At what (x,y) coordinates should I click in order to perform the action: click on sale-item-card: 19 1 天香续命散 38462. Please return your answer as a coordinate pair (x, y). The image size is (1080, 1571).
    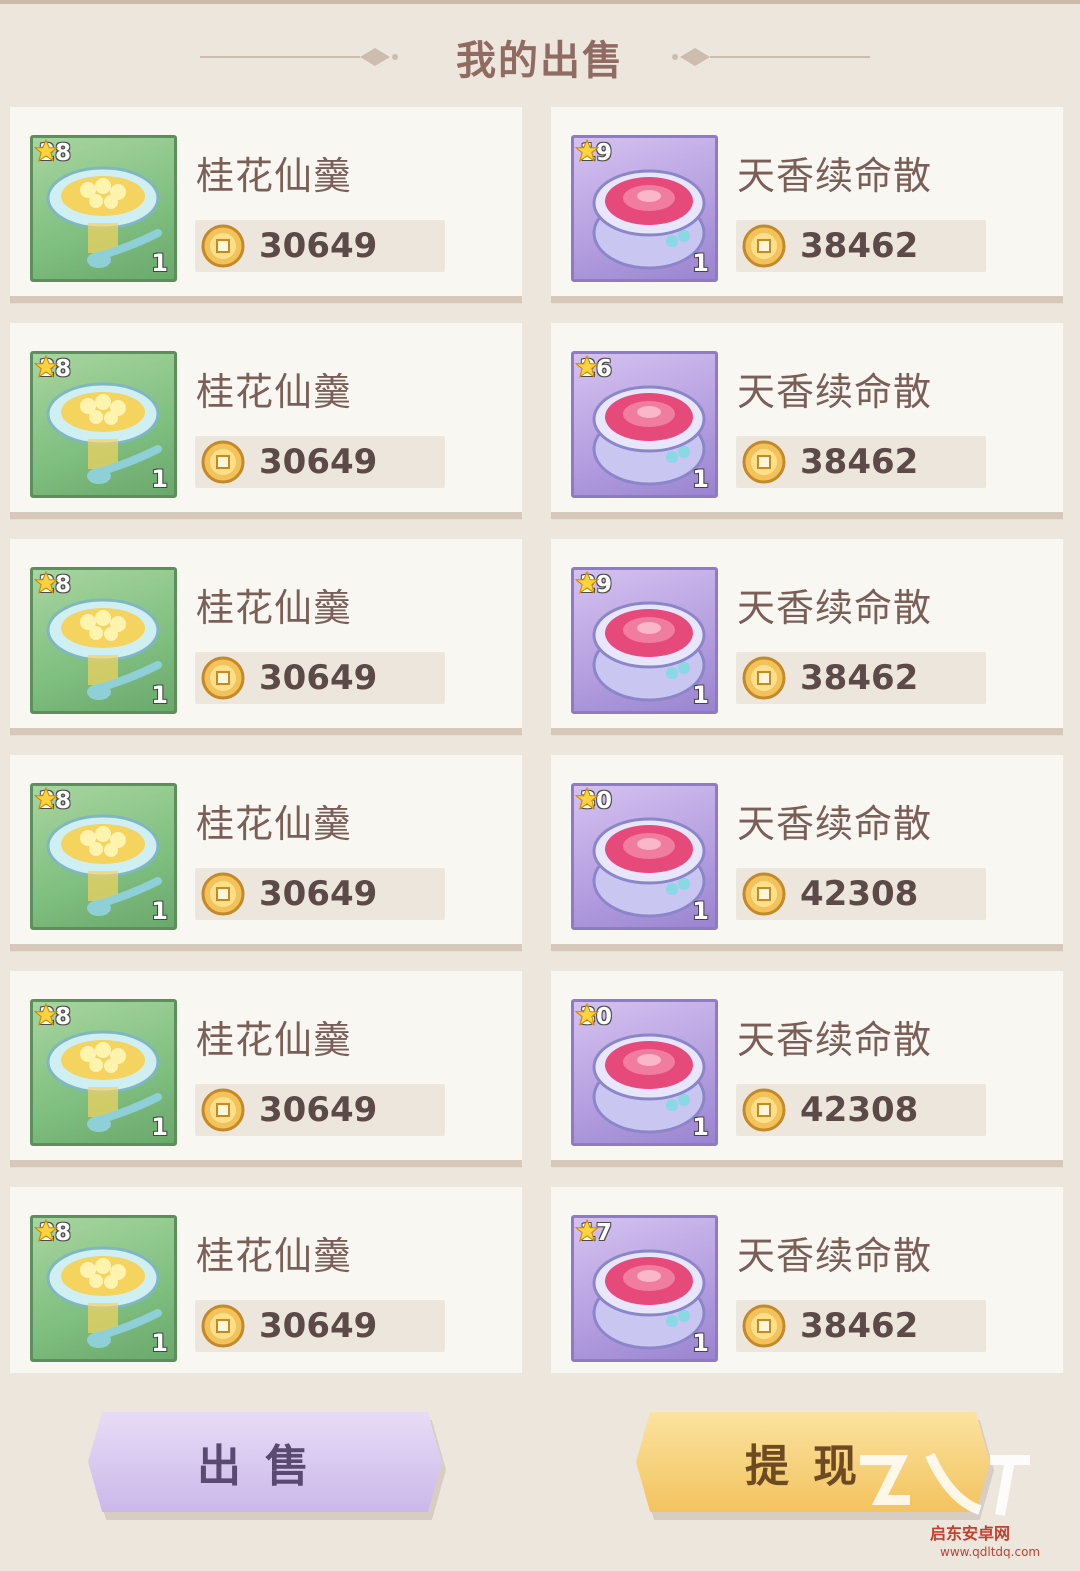
    Looking at the image, I should click on (807, 205).